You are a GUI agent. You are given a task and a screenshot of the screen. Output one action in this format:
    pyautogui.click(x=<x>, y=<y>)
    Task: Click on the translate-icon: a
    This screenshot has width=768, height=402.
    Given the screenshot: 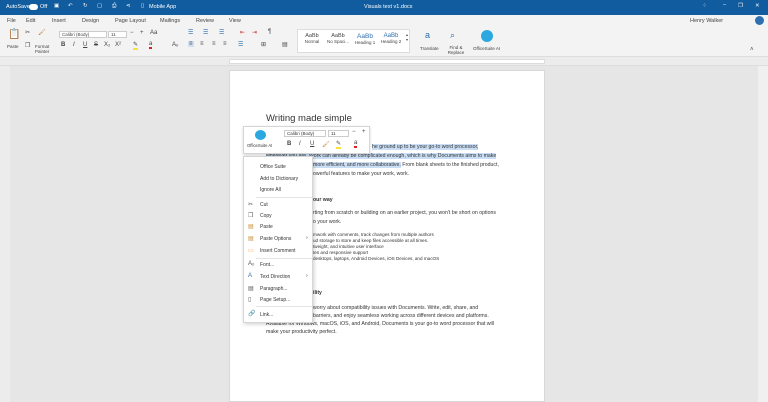 What is the action you would take?
    pyautogui.click(x=427, y=35)
    